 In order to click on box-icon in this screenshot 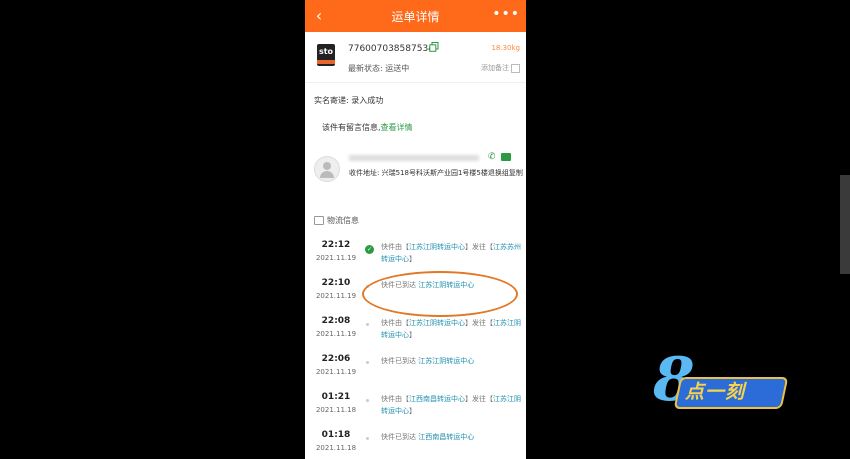, I will do `click(319, 220)`.